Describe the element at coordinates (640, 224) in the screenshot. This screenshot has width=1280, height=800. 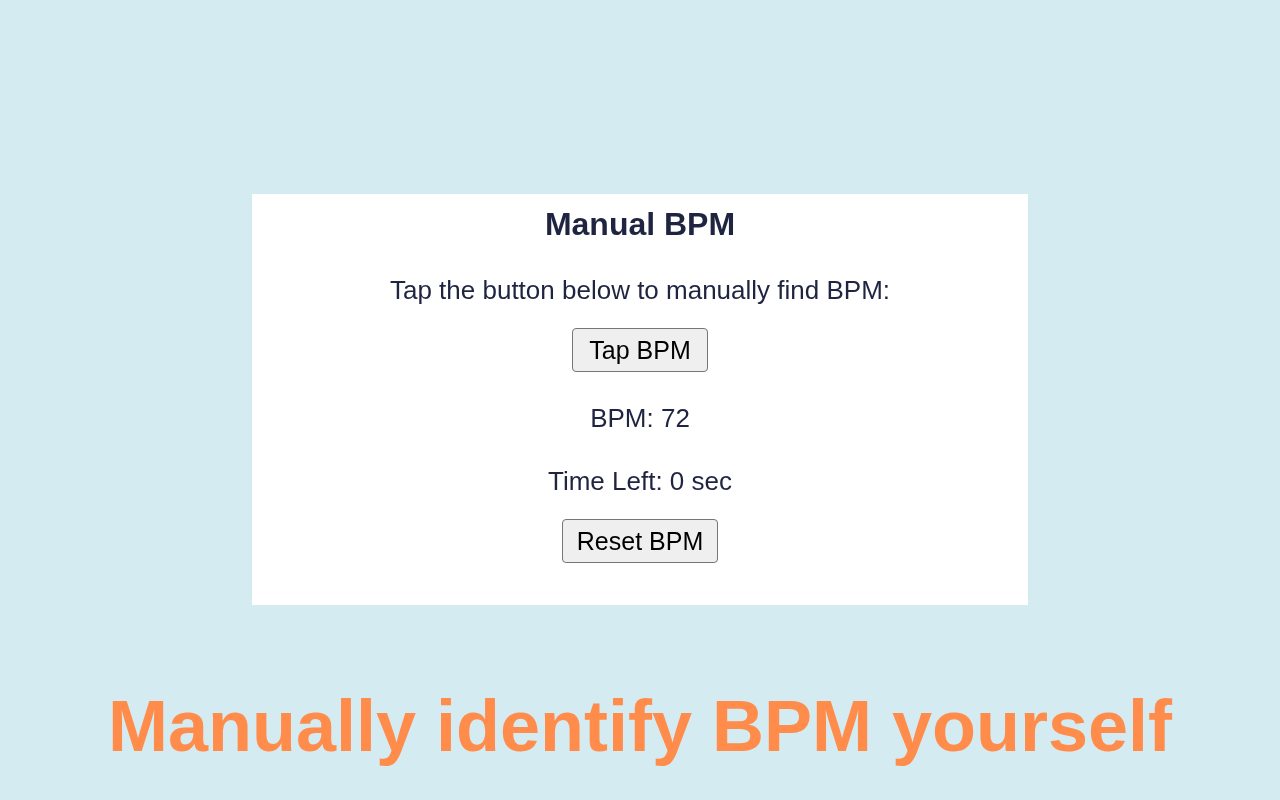
I see `panel-title: Manual BPM` at that location.